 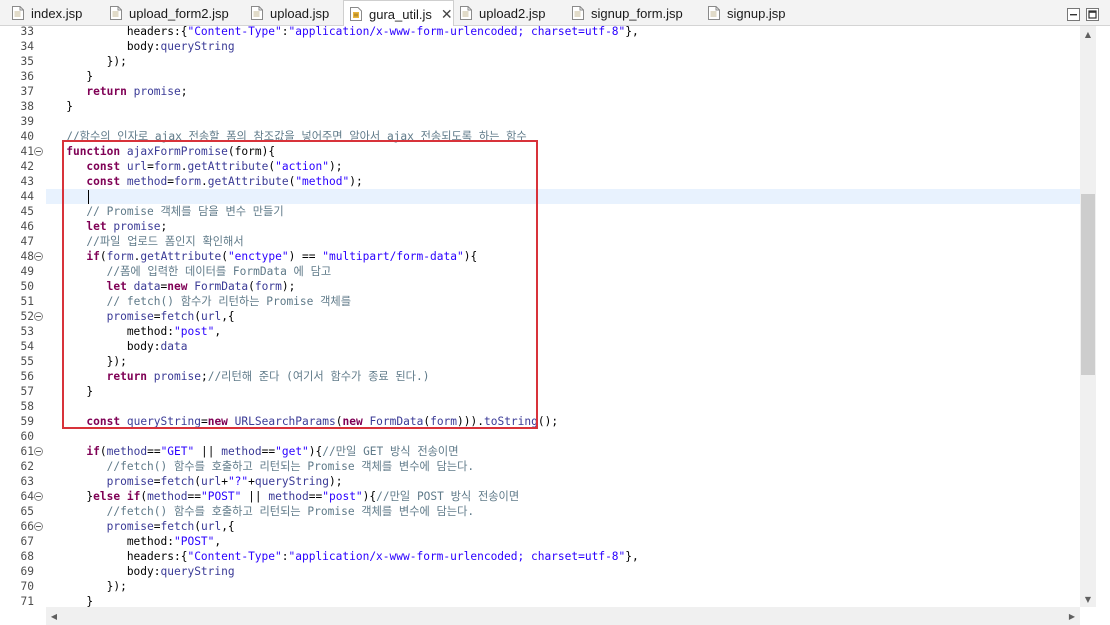 What do you see at coordinates (447, 14) in the screenshot?
I see `close-tab-icon: ✕` at bounding box center [447, 14].